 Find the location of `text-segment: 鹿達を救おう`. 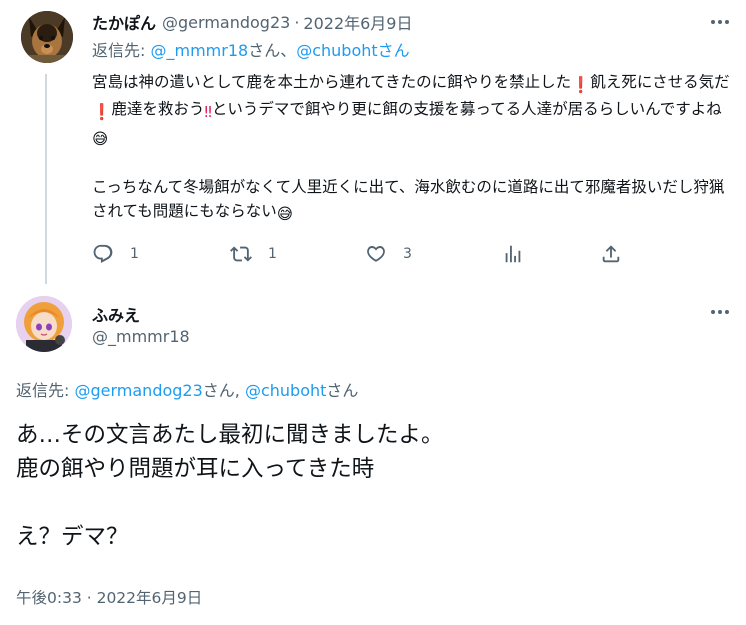

text-segment: 鹿達を救おう is located at coordinates (158, 109).